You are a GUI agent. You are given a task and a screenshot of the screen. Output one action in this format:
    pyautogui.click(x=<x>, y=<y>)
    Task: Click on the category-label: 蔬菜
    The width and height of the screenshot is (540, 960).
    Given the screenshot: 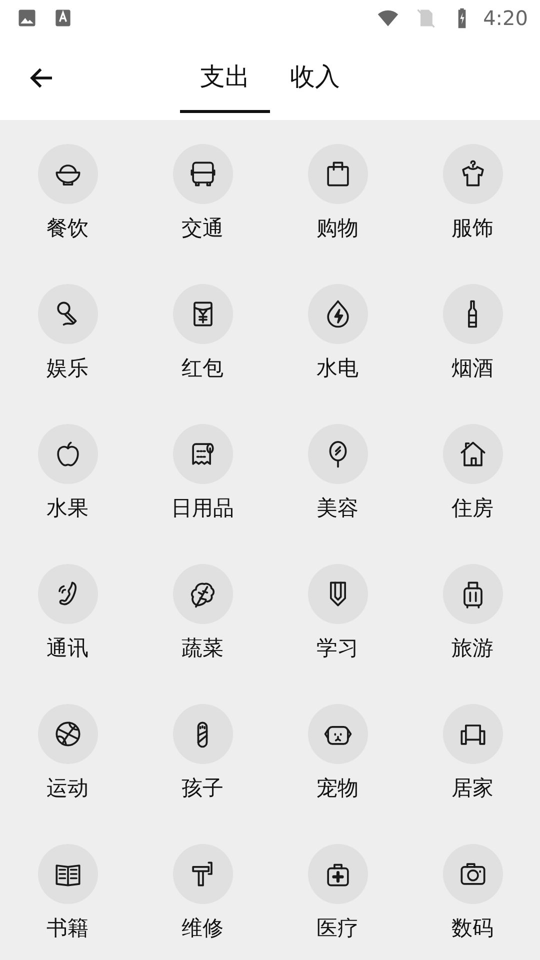 What is the action you would take?
    pyautogui.click(x=203, y=648)
    